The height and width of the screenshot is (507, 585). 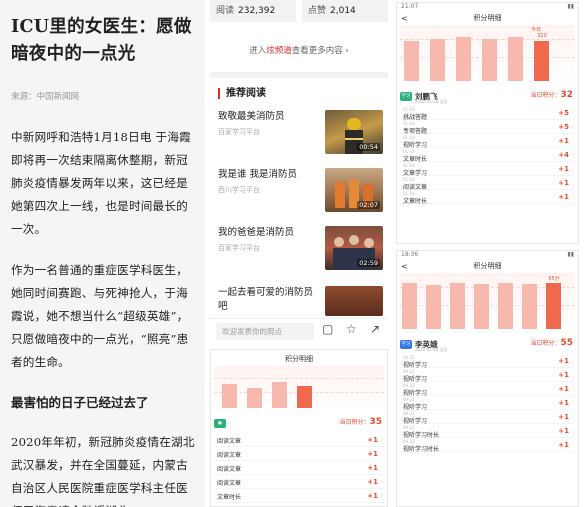 I want to click on recommend-item: 我是谁 我是消防员 西川学习平台 02:07, so click(x=300, y=193).